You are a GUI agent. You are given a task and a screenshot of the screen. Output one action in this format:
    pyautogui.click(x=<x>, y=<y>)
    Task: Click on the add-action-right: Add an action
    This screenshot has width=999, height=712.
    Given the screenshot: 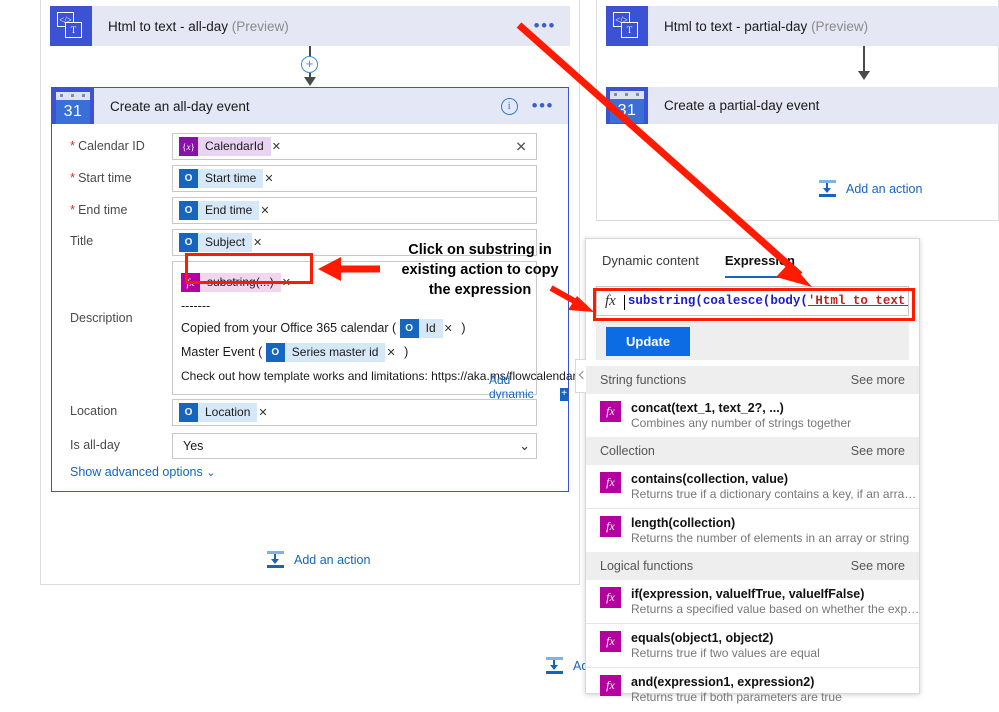 What is the action you would take?
    pyautogui.click(x=870, y=188)
    